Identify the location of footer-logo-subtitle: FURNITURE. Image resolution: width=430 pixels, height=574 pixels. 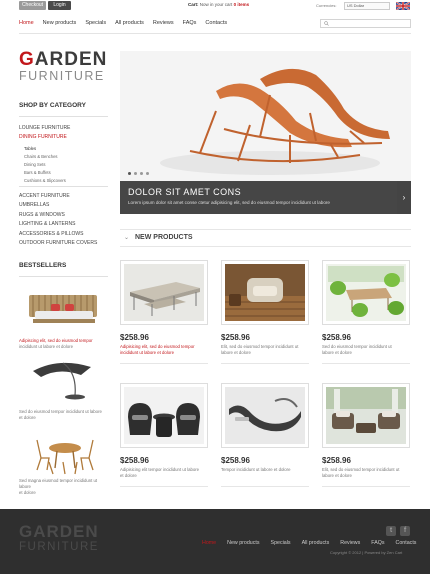
(59, 547).